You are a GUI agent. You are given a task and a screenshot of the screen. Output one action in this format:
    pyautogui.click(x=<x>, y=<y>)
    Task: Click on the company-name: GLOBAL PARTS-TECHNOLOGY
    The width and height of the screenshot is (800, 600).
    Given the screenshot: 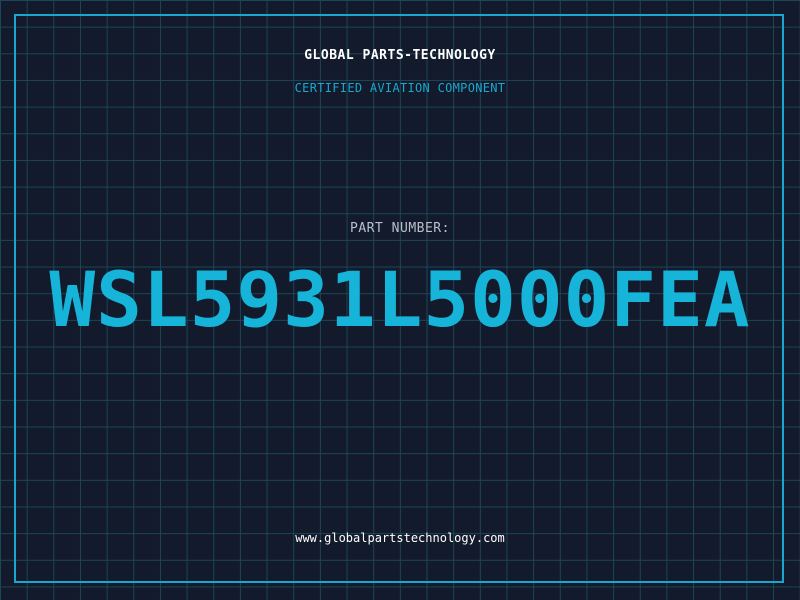 What is the action you would take?
    pyautogui.click(x=400, y=55)
    